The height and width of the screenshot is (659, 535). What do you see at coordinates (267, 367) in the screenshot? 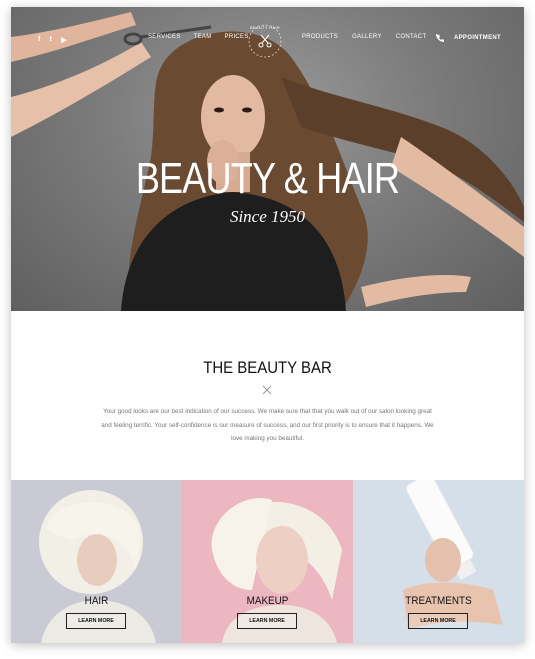
I see `intro-title: THE BEAUTY BAR` at bounding box center [267, 367].